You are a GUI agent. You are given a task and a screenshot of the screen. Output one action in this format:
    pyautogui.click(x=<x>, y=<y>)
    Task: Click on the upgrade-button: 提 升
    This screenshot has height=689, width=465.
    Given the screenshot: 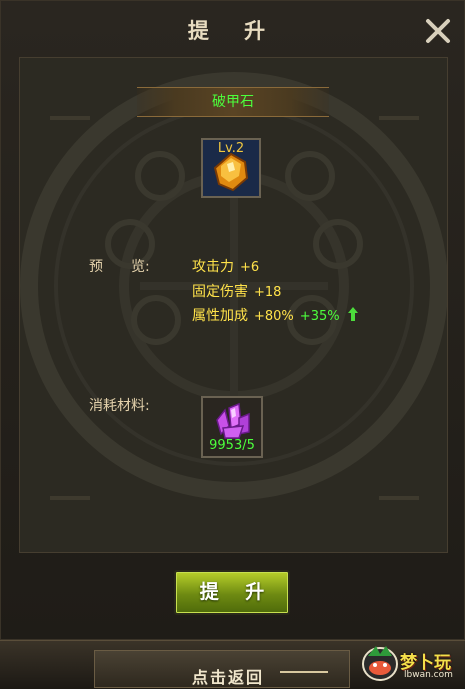 What is the action you would take?
    pyautogui.click(x=232, y=592)
    